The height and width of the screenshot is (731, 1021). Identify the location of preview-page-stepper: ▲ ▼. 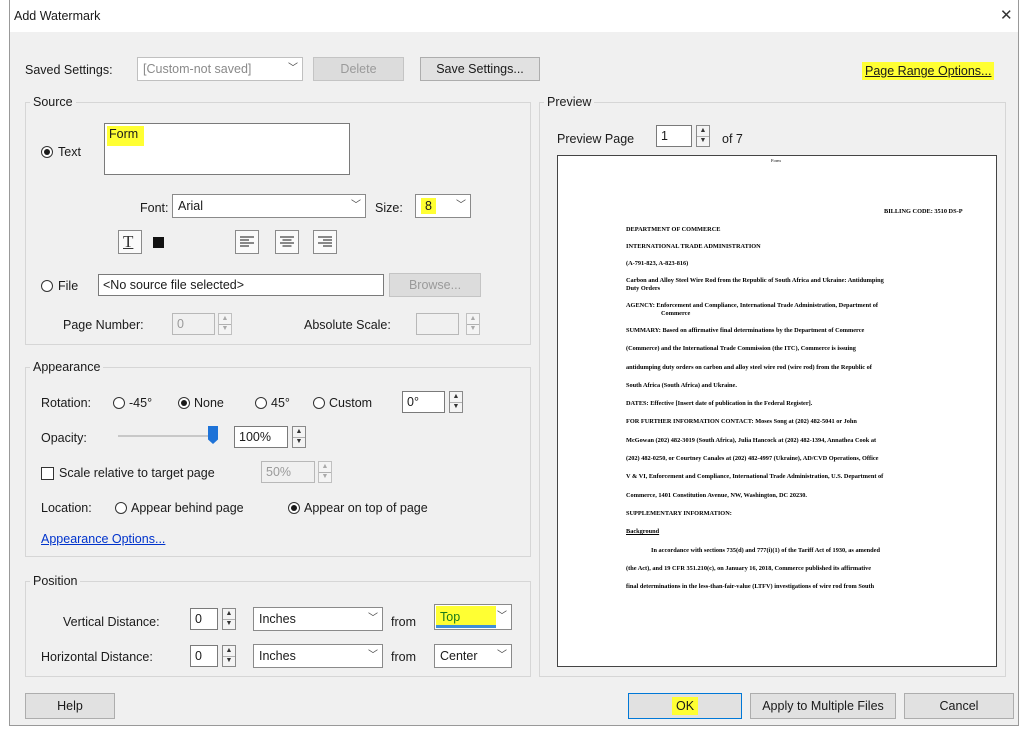
(703, 136).